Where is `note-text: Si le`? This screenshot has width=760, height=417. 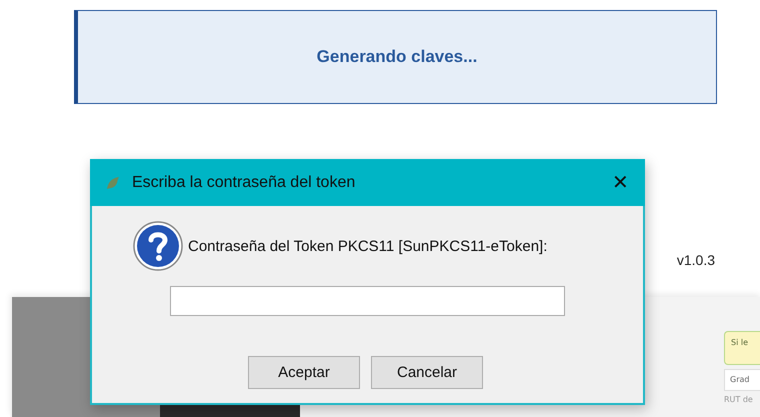
note-text: Si le is located at coordinates (742, 348).